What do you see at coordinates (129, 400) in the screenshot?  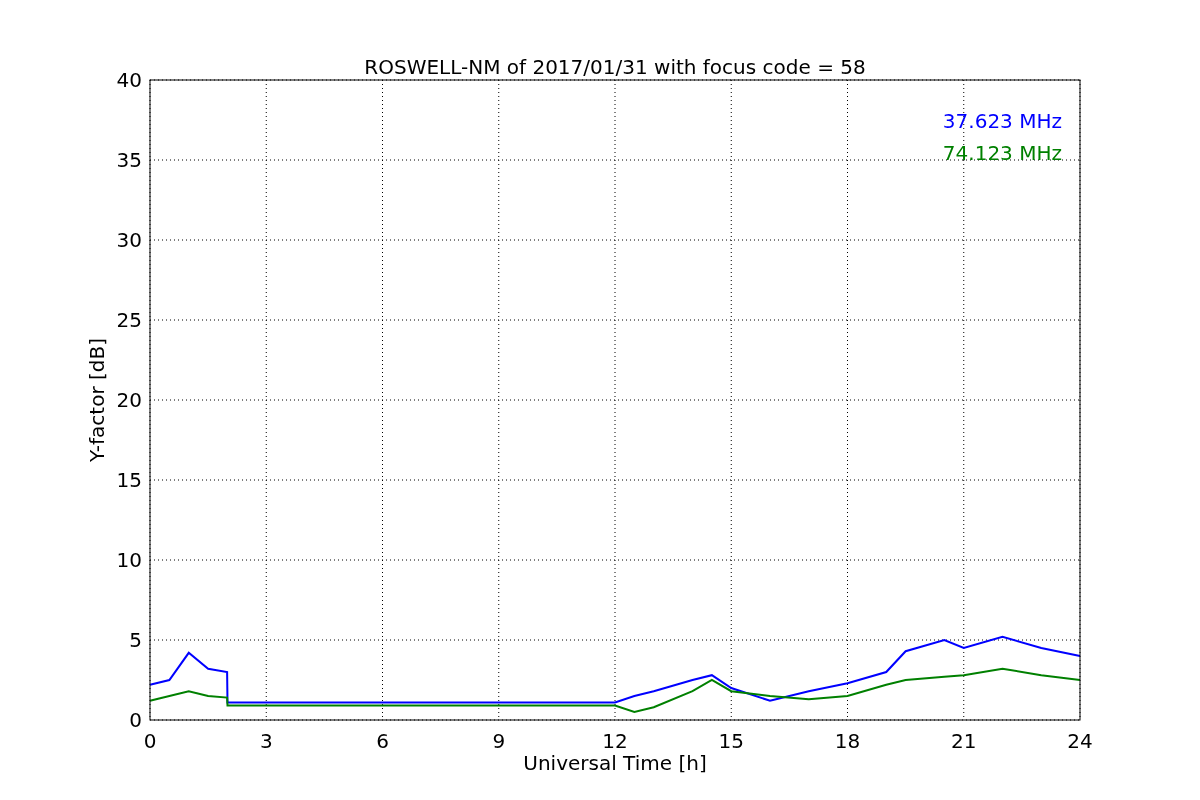 I see `y-tick-label: 20` at bounding box center [129, 400].